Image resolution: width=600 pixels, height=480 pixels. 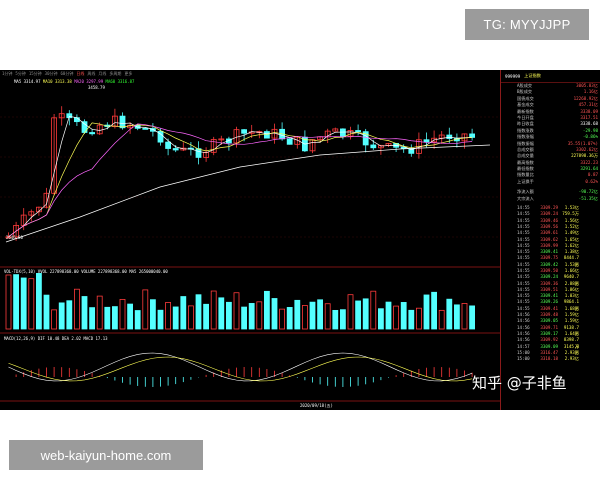 I want to click on tick-row: 15:00 3318.18 2.93亿, so click(x=550, y=359).